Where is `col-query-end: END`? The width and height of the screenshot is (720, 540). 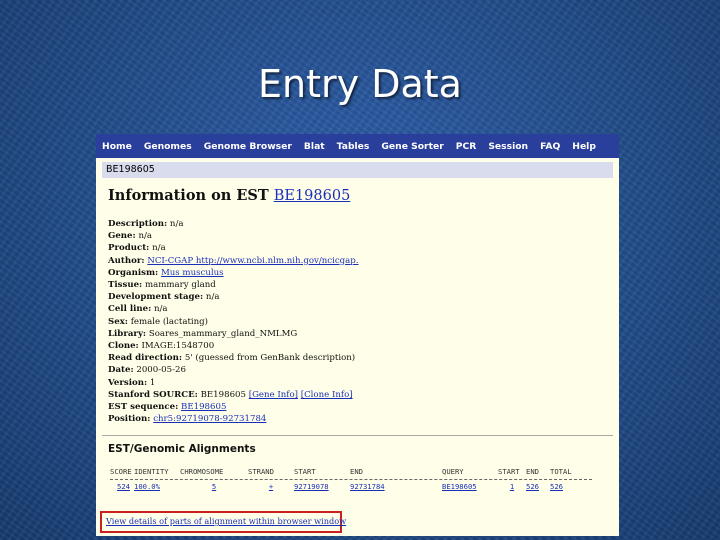
col-query-end: END is located at coordinates (532, 472).